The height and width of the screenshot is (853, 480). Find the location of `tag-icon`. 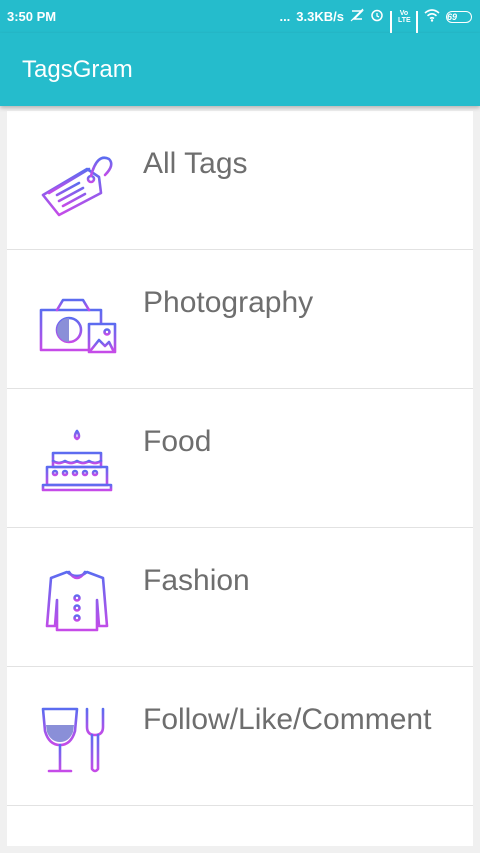

tag-icon is located at coordinates (79, 185).